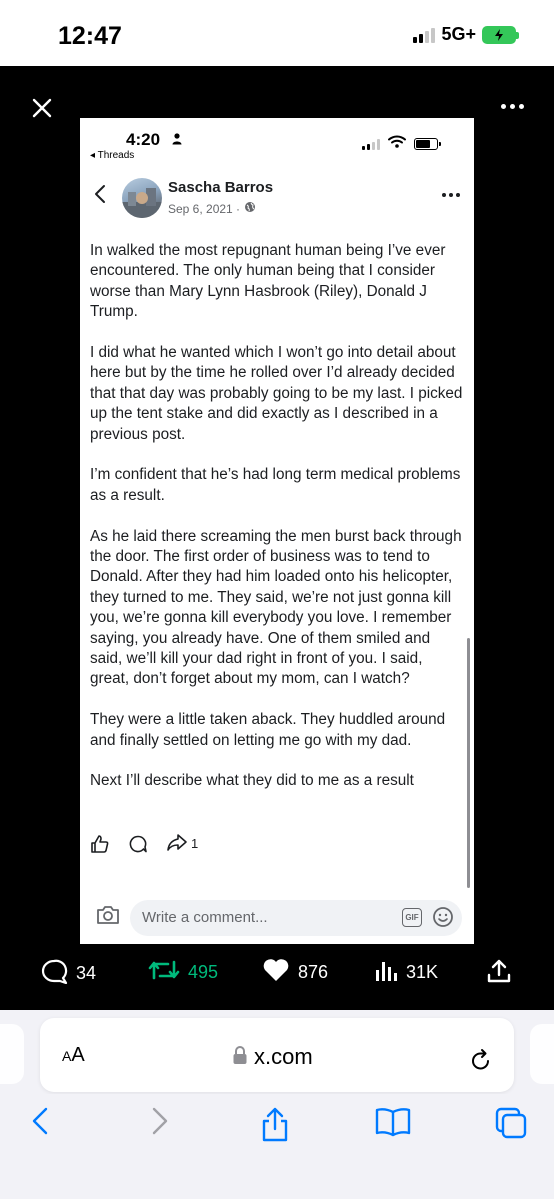  What do you see at coordinates (240, 1057) in the screenshot?
I see `lock-icon` at bounding box center [240, 1057].